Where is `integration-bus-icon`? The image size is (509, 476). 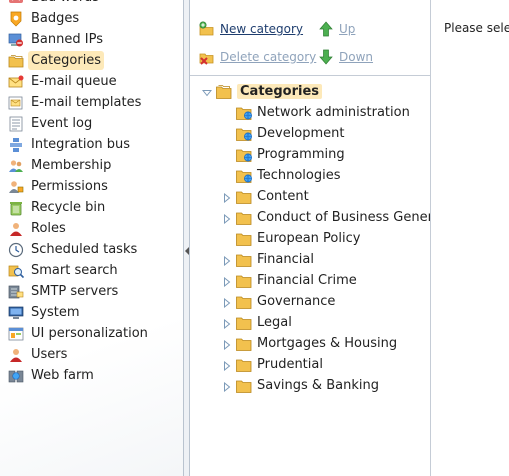 integration-bus-icon is located at coordinates (16, 145).